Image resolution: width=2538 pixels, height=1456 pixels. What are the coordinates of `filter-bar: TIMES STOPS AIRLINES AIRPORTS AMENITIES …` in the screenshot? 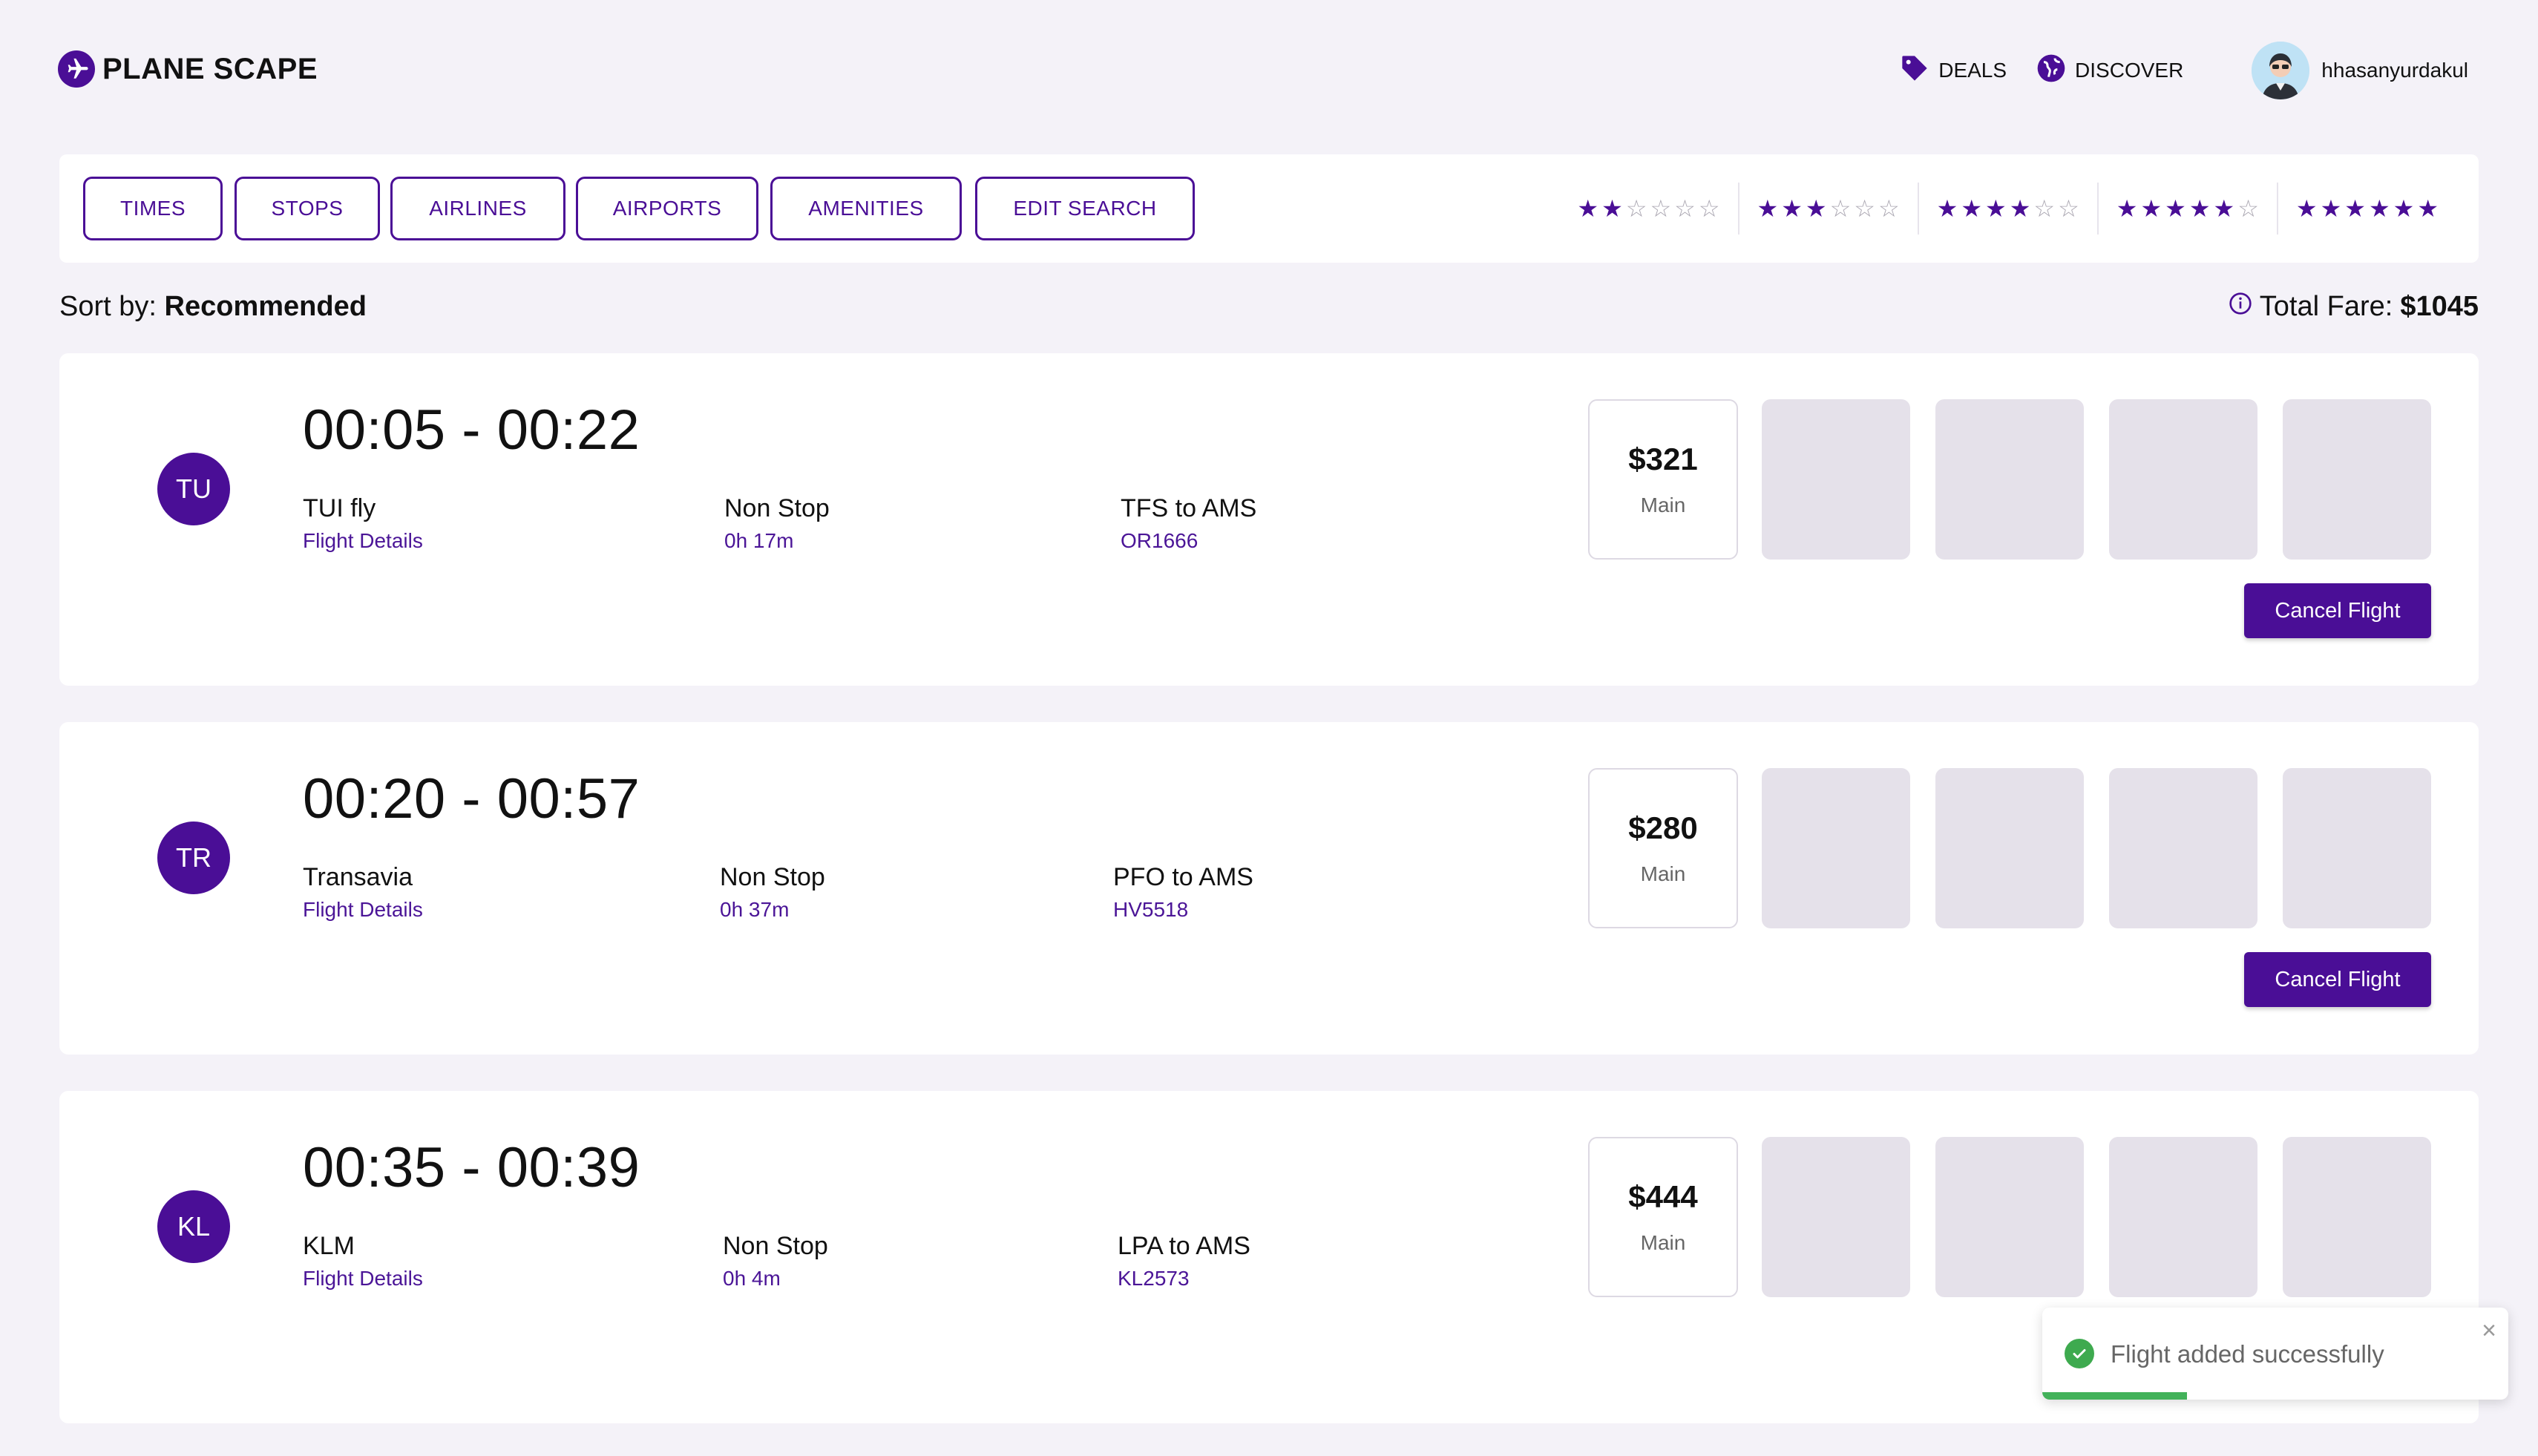 It's located at (1269, 209).